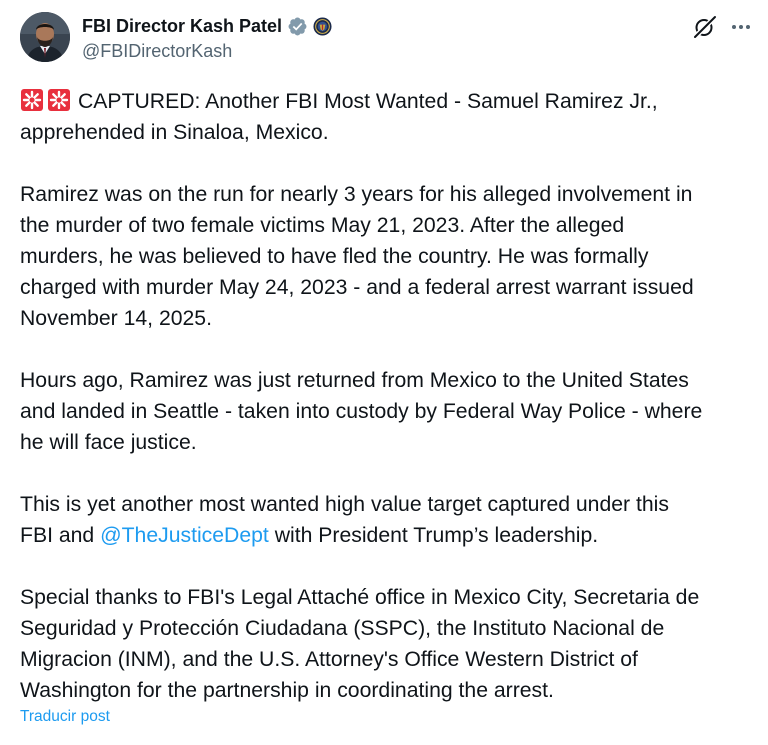  I want to click on avatar, so click(45, 37).